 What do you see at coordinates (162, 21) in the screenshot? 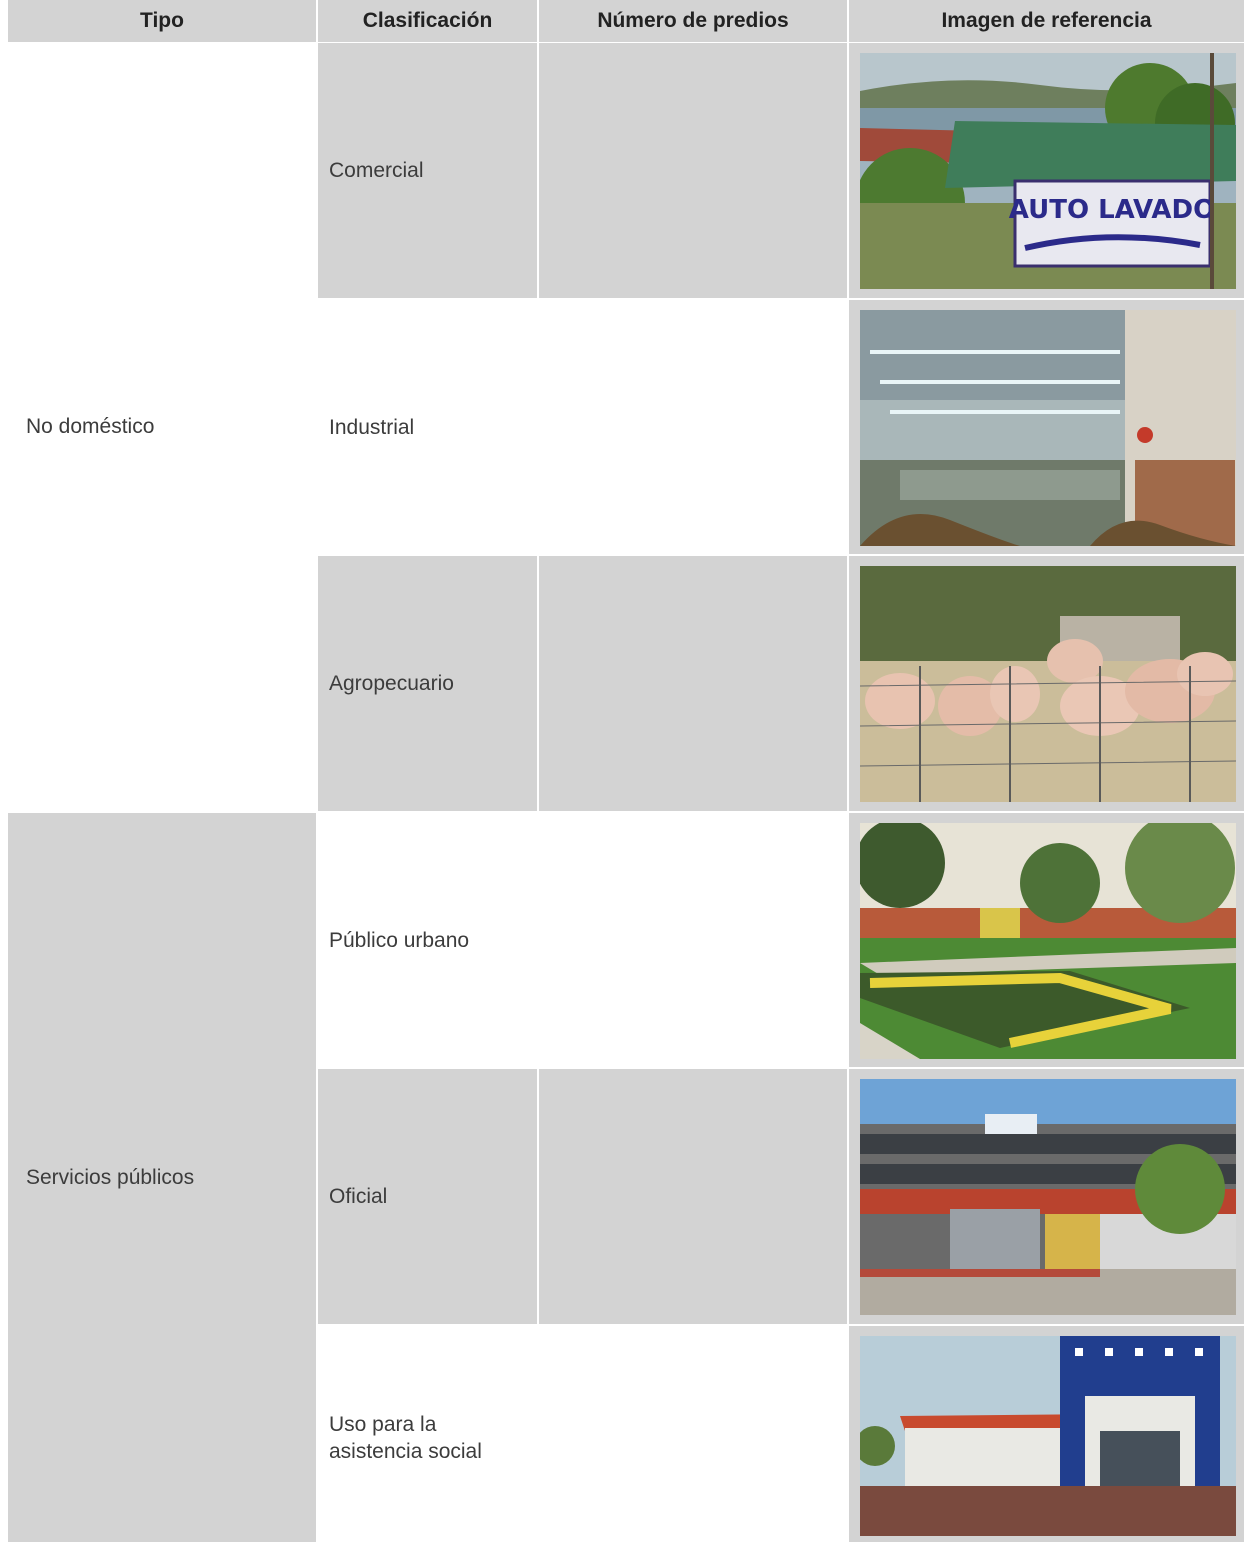
I see `header-tipo: Tipo` at bounding box center [162, 21].